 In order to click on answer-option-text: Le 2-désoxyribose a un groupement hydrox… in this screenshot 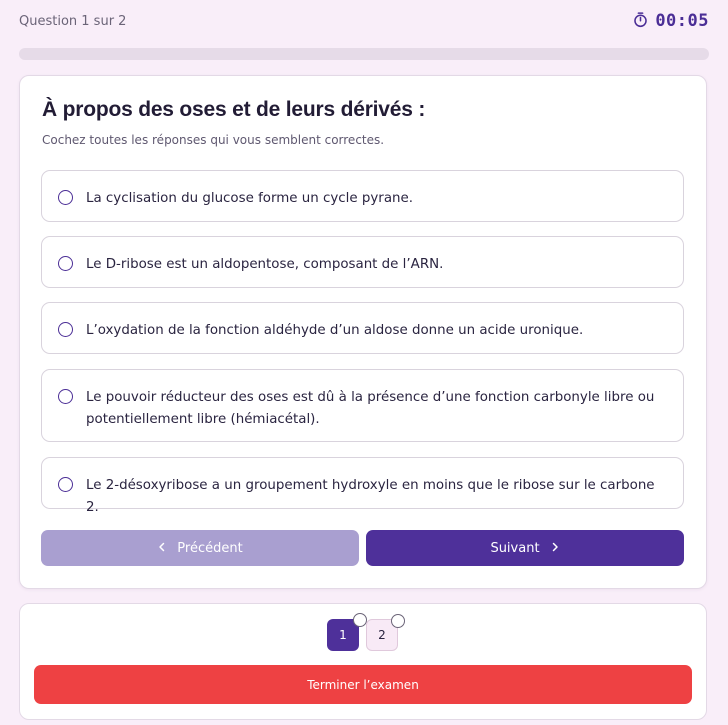, I will do `click(370, 496)`.